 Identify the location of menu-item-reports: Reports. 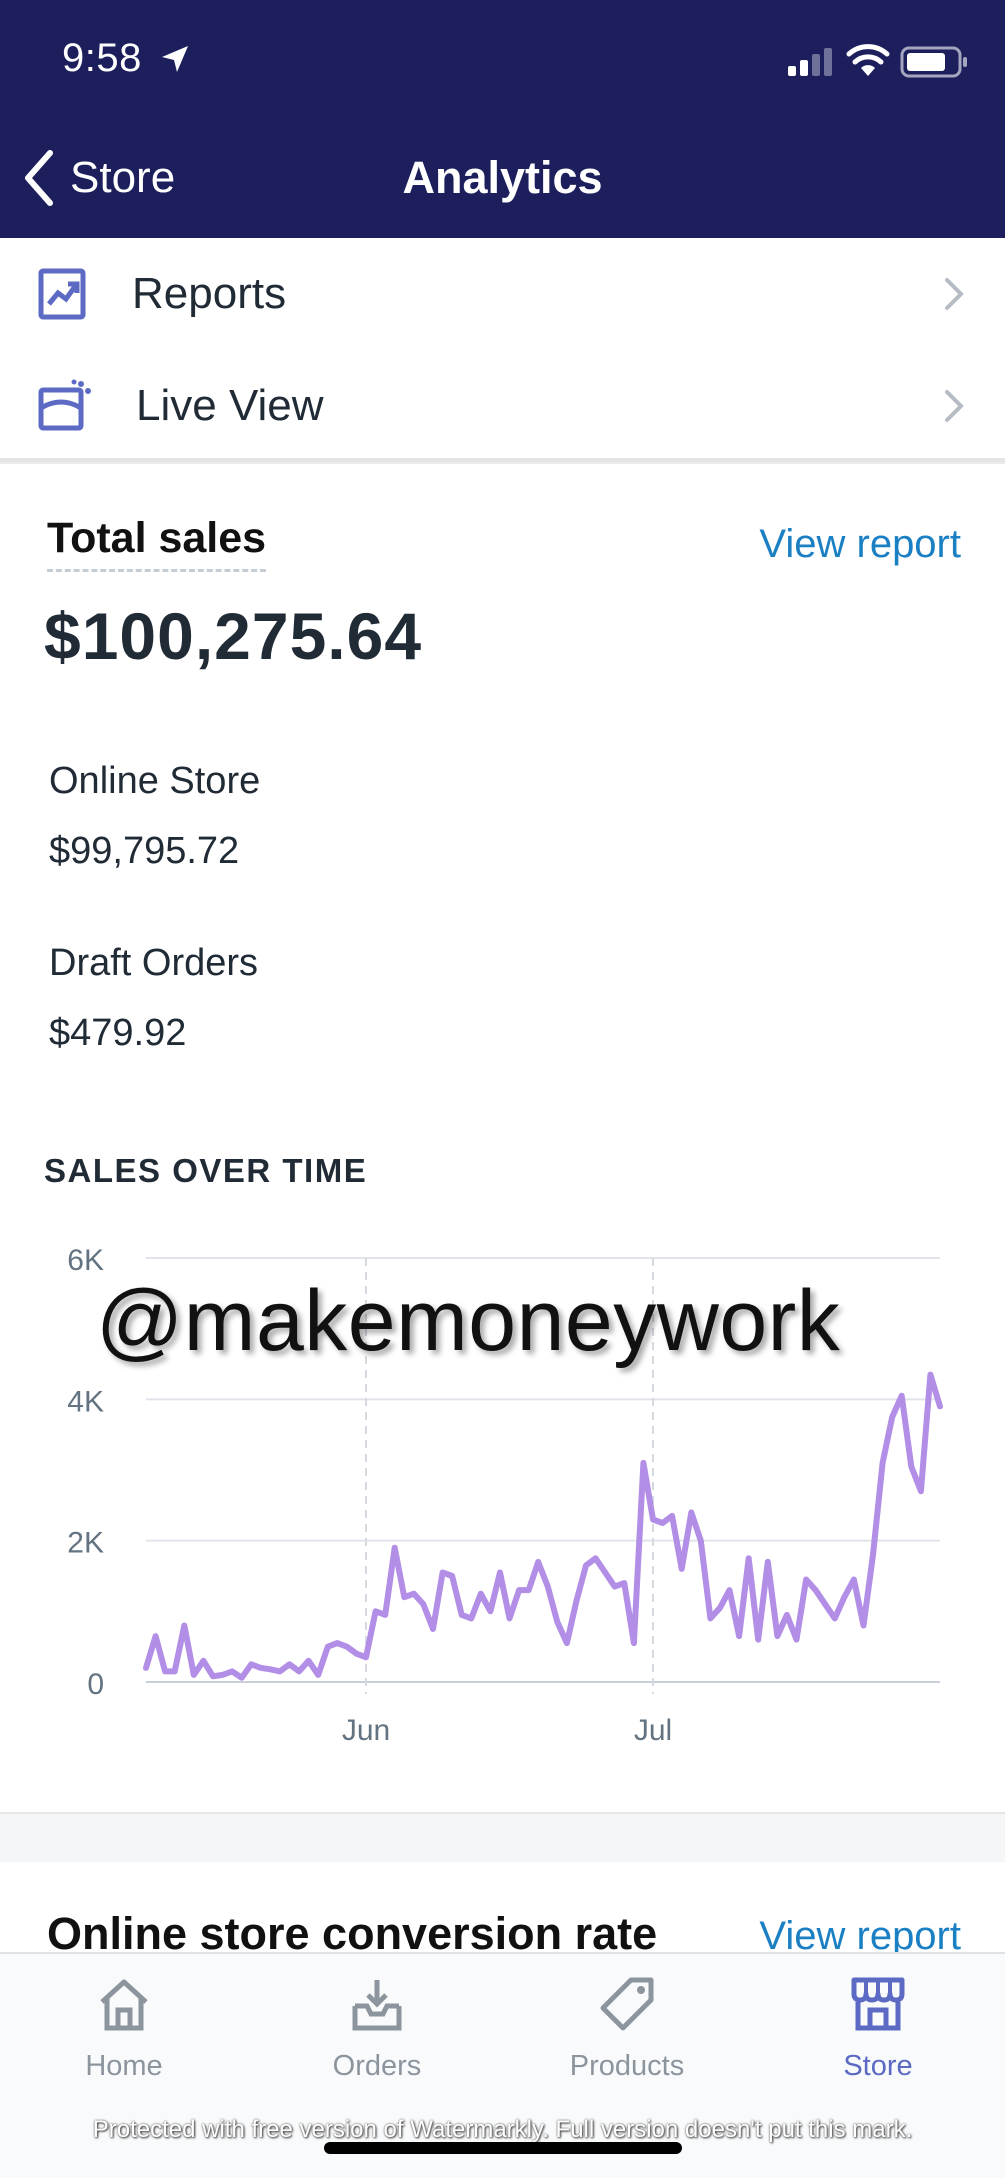
(502, 295).